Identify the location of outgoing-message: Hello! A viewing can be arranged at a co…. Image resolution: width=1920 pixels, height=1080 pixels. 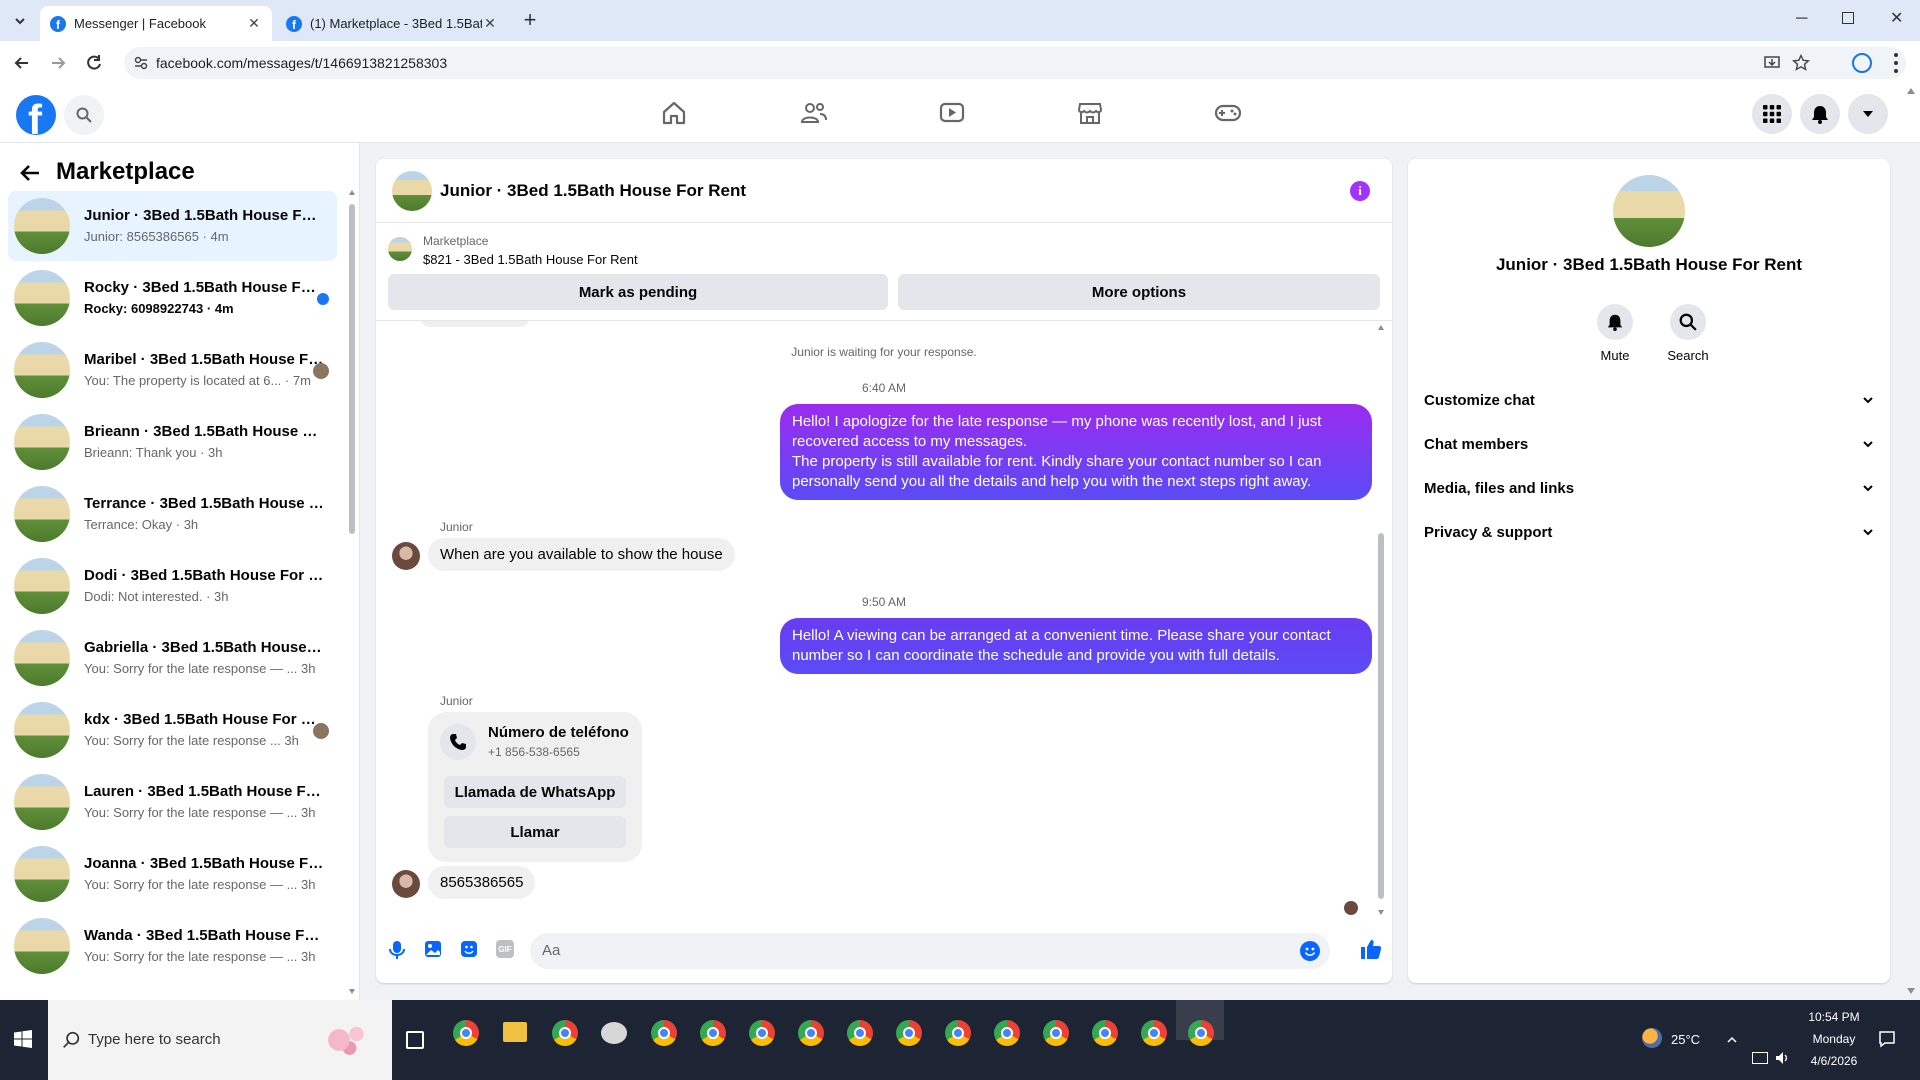
(1076, 646).